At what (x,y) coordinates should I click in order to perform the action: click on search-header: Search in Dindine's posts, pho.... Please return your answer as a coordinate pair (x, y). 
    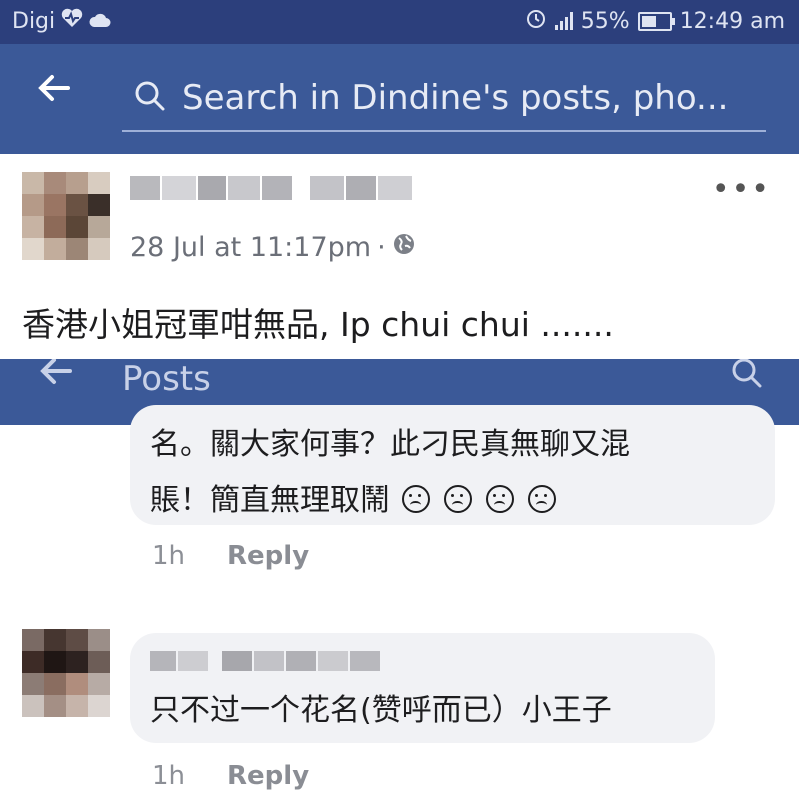
    Looking at the image, I should click on (399, 99).